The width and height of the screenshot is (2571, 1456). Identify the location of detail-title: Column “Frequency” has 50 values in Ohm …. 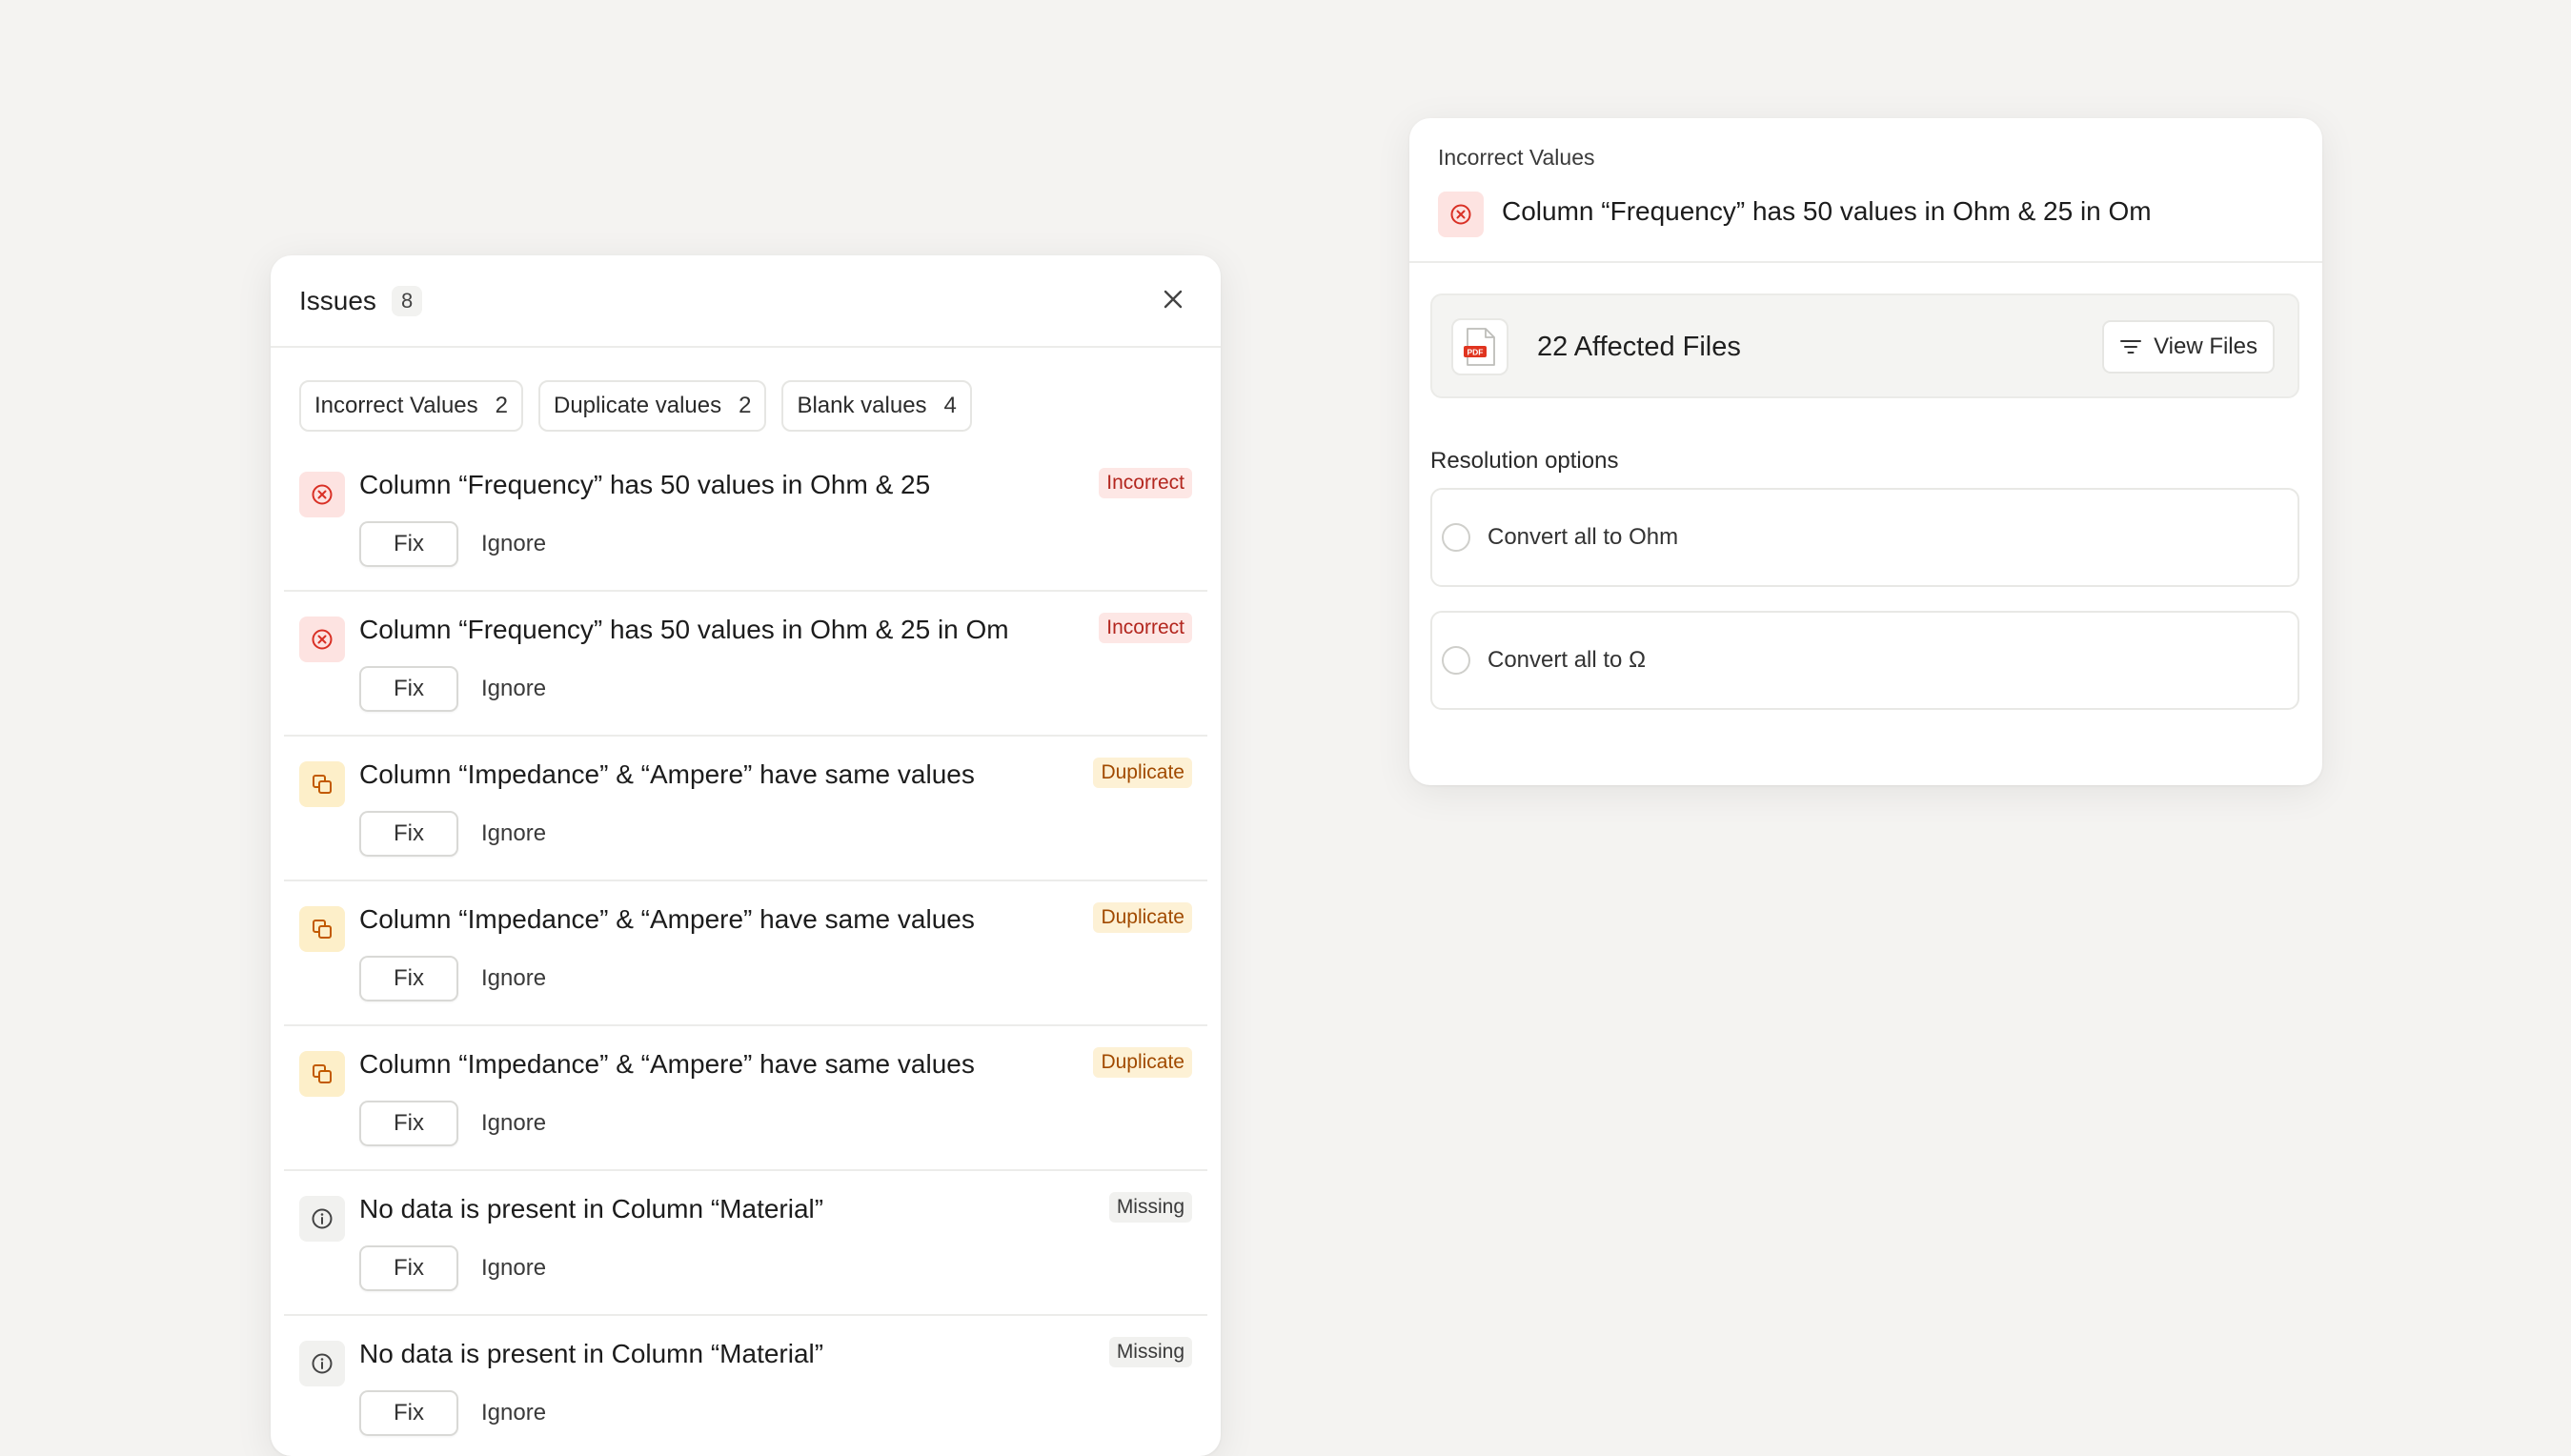
(1827, 211).